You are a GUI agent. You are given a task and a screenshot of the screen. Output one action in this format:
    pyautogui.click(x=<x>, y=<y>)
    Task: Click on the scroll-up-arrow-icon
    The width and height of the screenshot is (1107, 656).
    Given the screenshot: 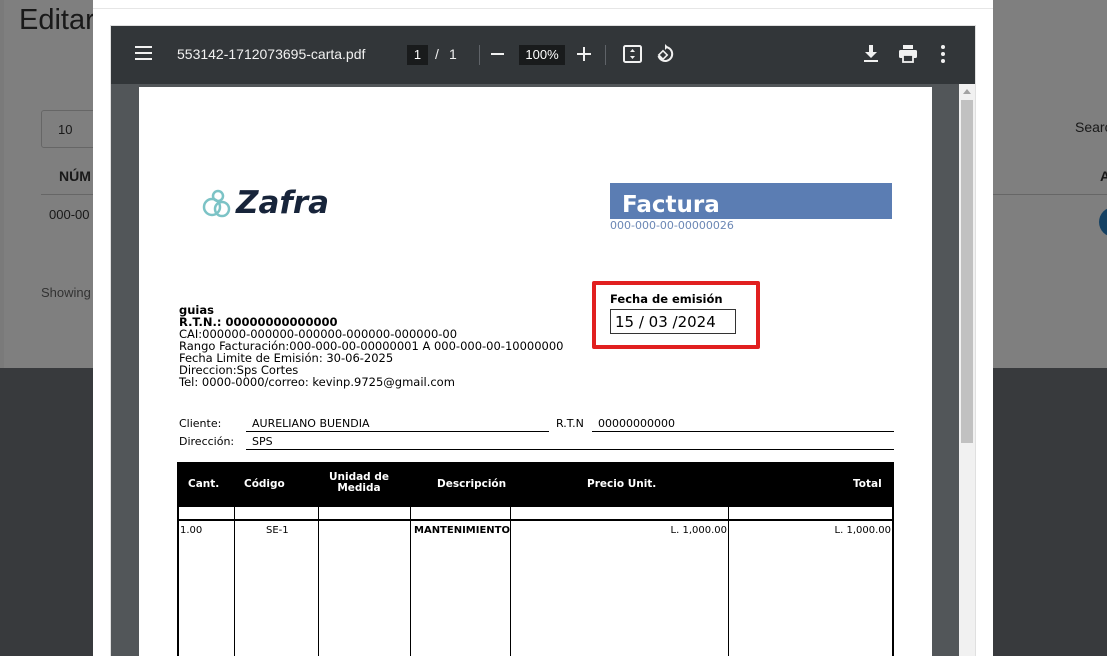 What is the action you would take?
    pyautogui.click(x=967, y=91)
    